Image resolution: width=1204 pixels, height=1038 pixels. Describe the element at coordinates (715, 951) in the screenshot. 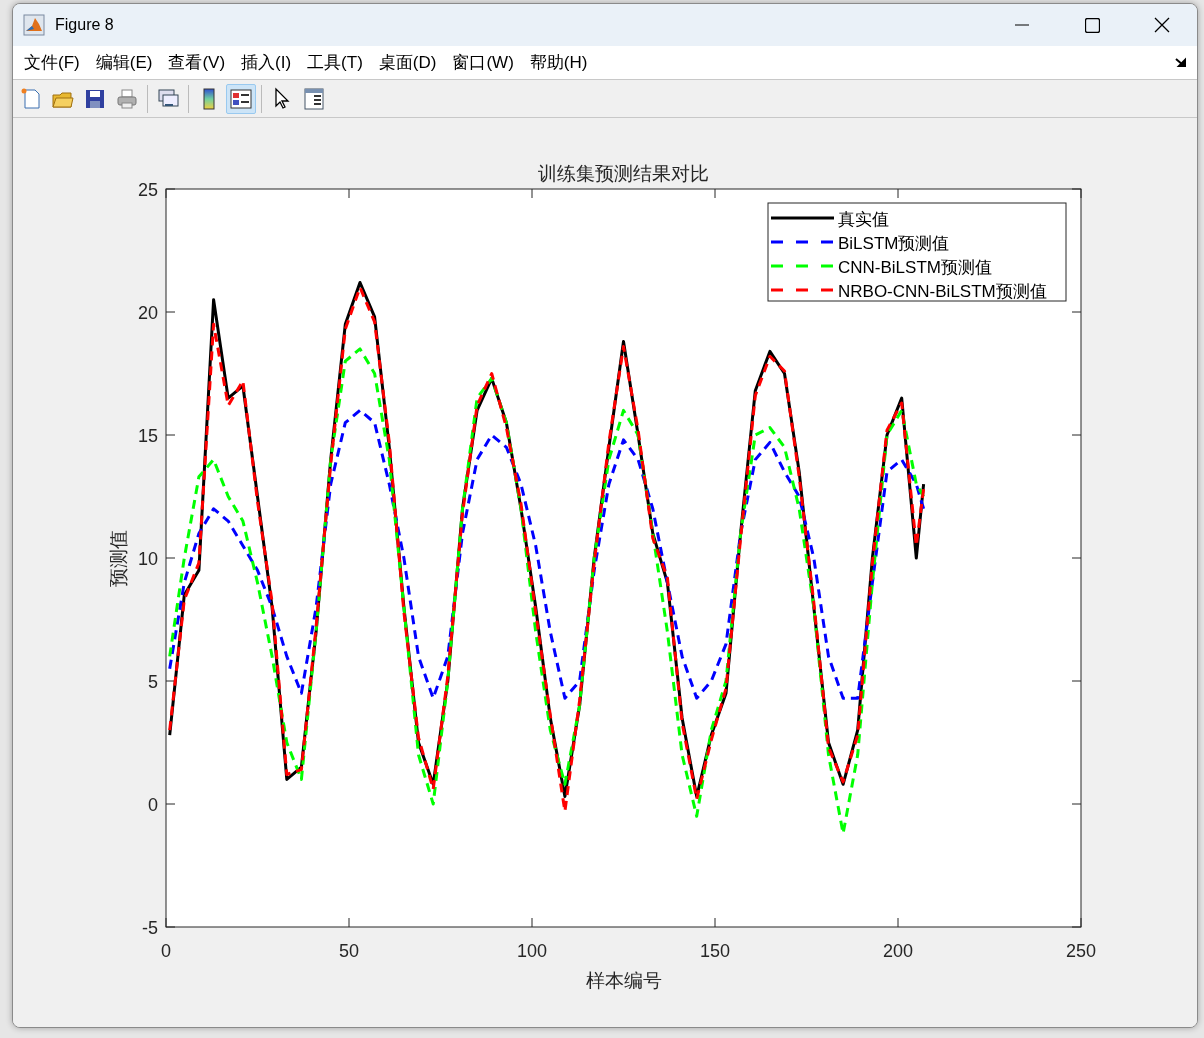

I see `x-tick-label: 150` at that location.